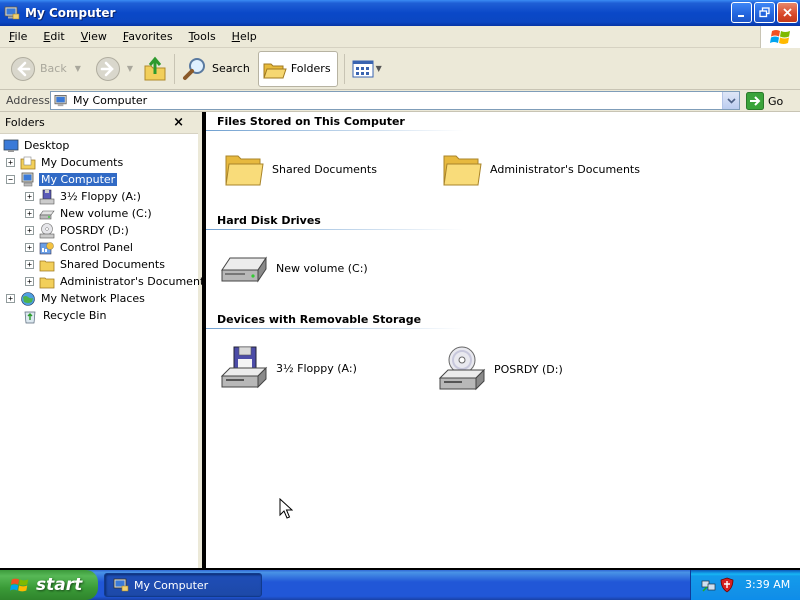 This screenshot has width=800, height=600. What do you see at coordinates (244, 269) in the screenshot?
I see `hard-drive-icon` at bounding box center [244, 269].